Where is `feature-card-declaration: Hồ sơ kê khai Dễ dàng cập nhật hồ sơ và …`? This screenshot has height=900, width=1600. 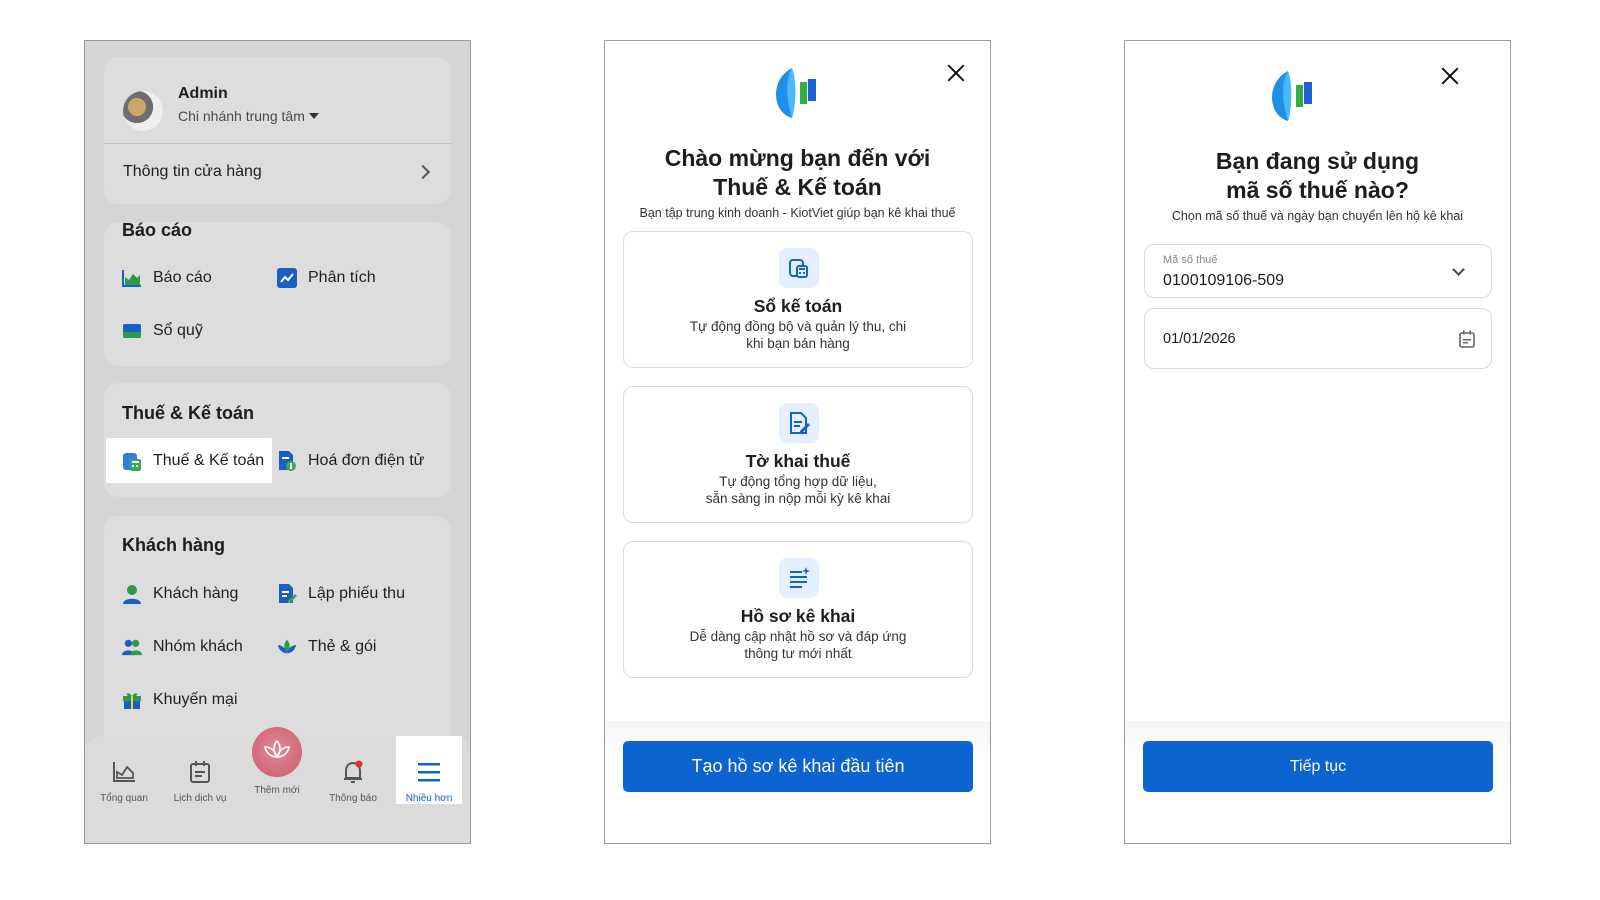 feature-card-declaration: Hồ sơ kê khai Dễ dàng cập nhật hồ sơ và … is located at coordinates (798, 609).